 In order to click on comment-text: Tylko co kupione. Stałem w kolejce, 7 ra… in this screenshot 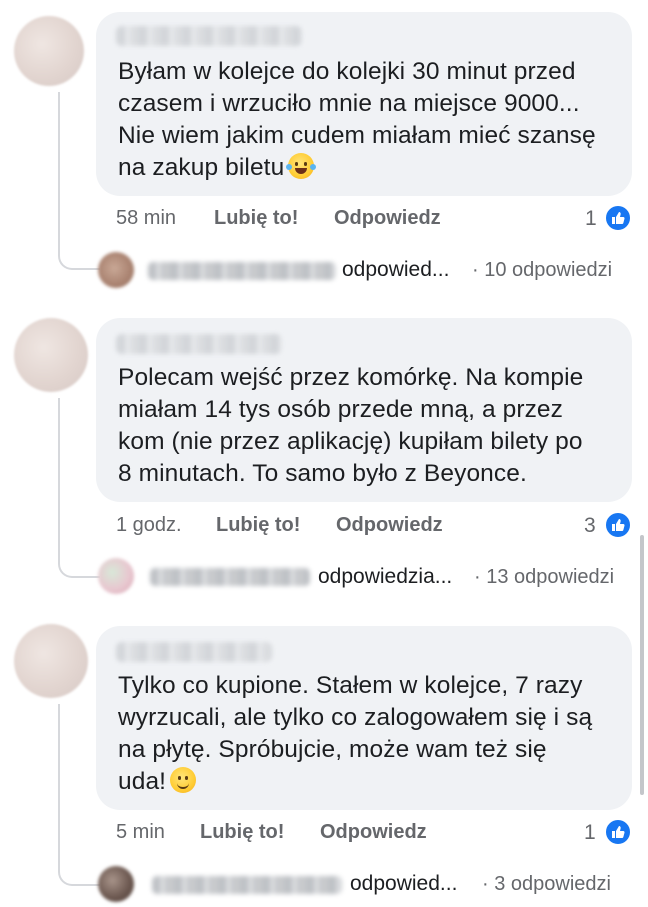, I will do `click(355, 733)`.